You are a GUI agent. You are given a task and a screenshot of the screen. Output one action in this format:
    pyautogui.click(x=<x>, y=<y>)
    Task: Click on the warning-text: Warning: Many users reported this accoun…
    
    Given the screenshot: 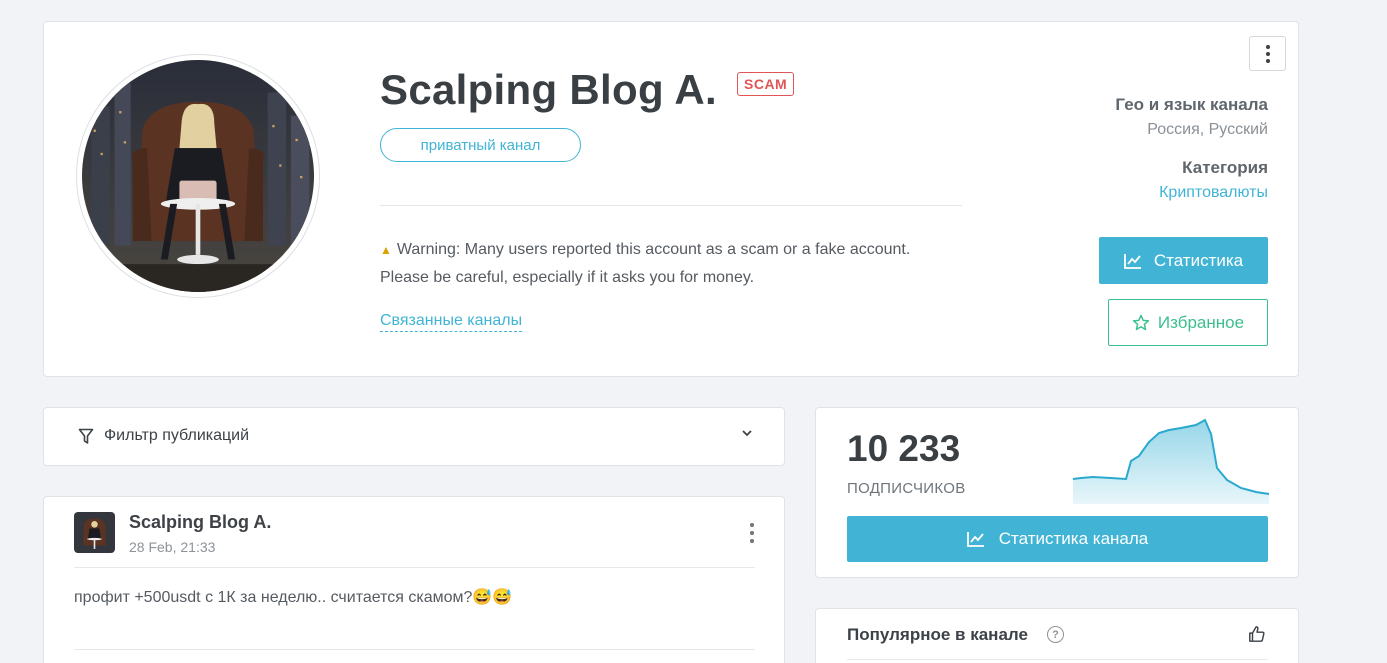 What is the action you would take?
    pyautogui.click(x=645, y=263)
    